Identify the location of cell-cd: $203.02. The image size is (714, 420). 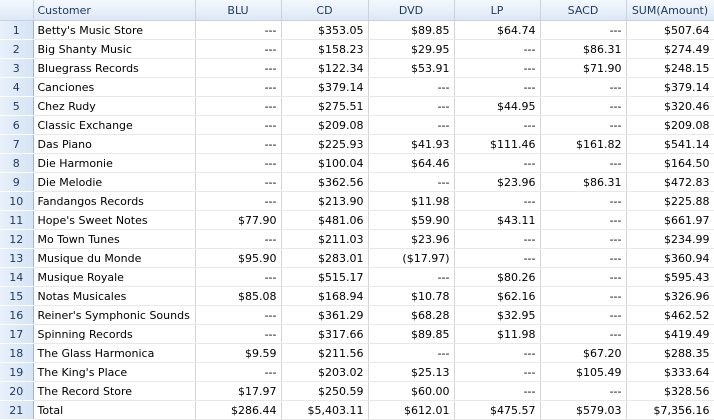
(325, 372).